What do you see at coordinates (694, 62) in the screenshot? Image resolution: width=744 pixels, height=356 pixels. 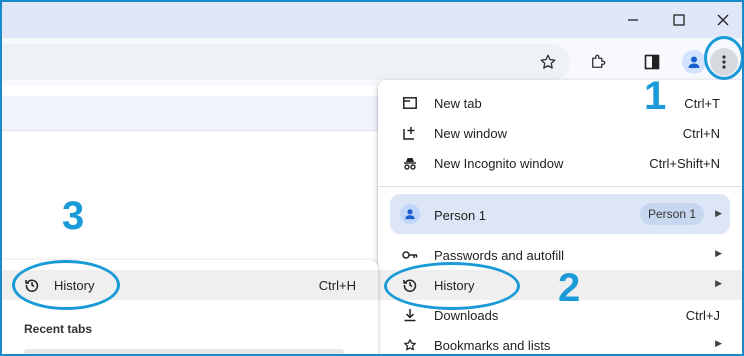 I see `profile-icon` at bounding box center [694, 62].